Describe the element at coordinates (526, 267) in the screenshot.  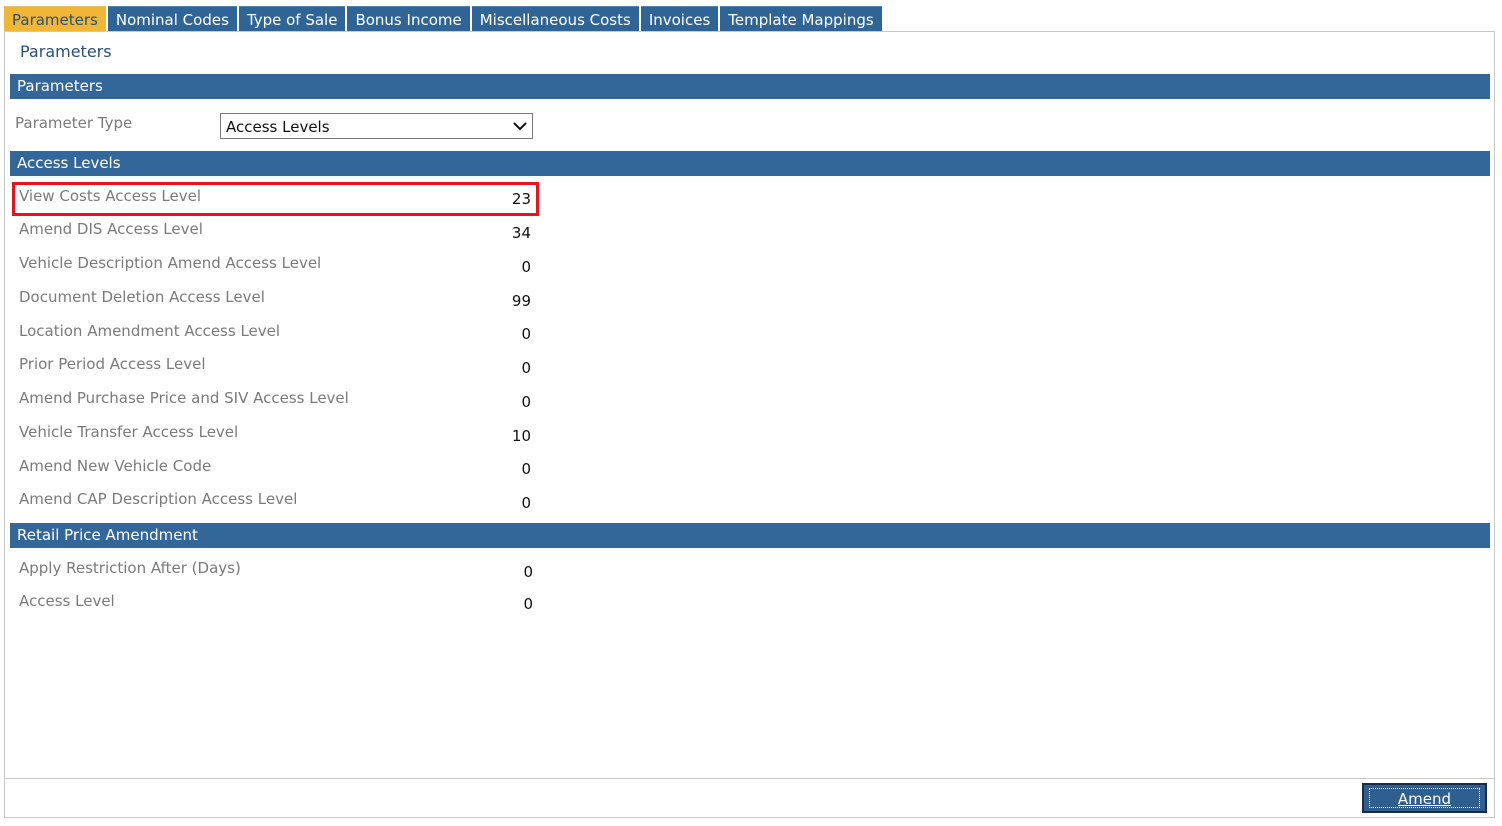
I see `field-value-vehicle-description-amend-access-level: 0` at that location.